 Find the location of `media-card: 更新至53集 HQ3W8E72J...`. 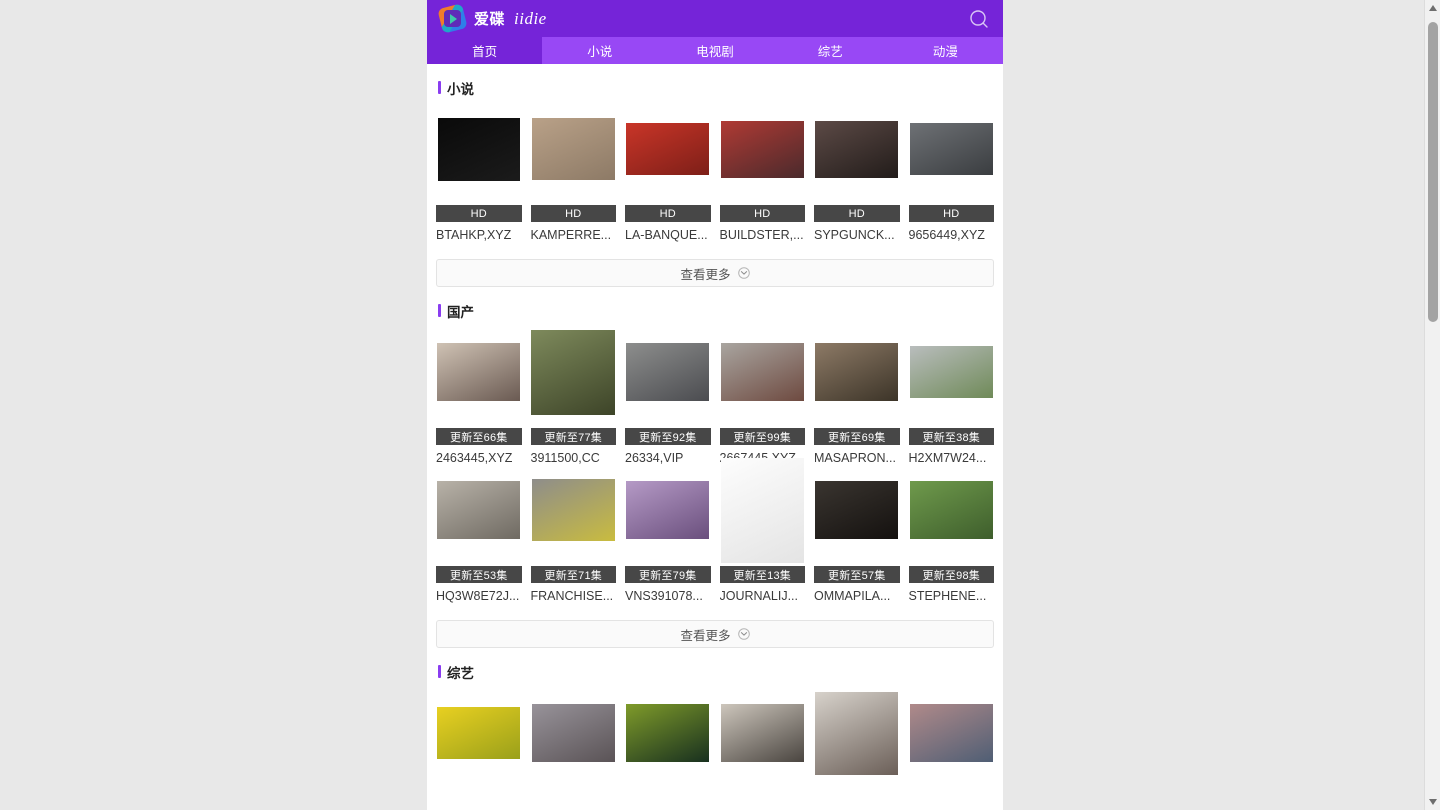

media-card: 更新至53集 HQ3W8E72J... is located at coordinates (479, 535).